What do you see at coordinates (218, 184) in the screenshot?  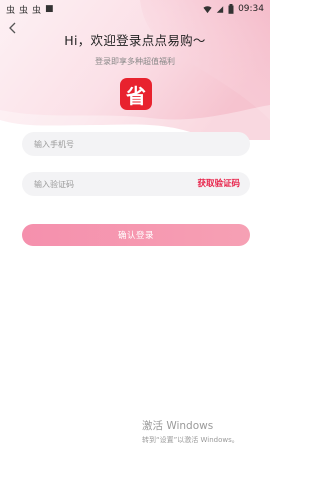 I see `get-code-button: 获取验证码` at bounding box center [218, 184].